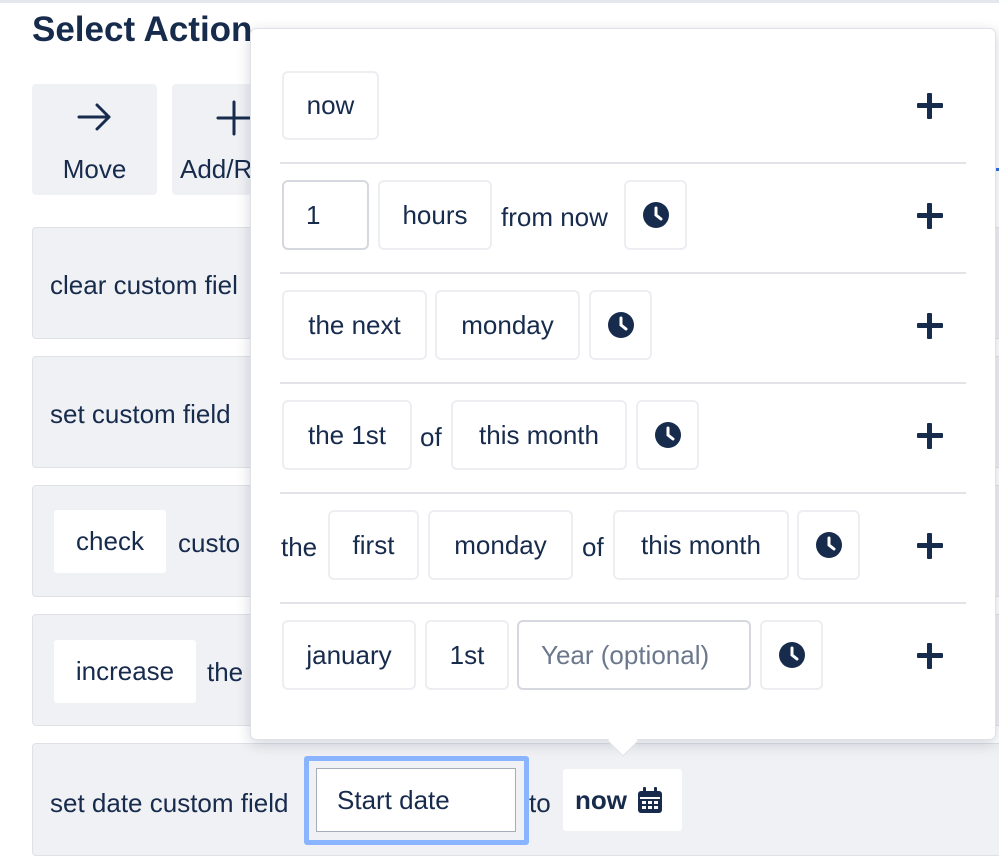 This screenshot has width=999, height=856. I want to click on option-now: now, so click(330, 105).